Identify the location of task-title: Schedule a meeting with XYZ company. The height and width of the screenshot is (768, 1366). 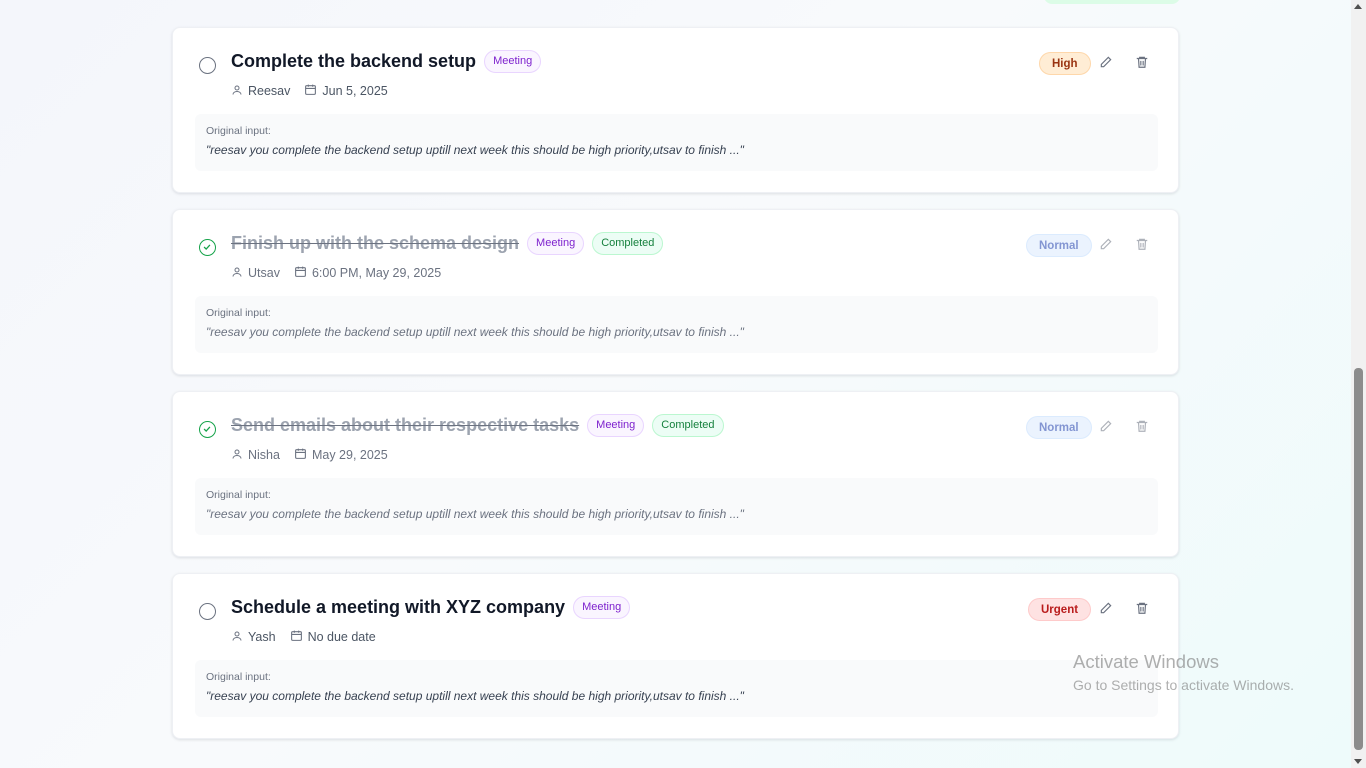
(398, 607).